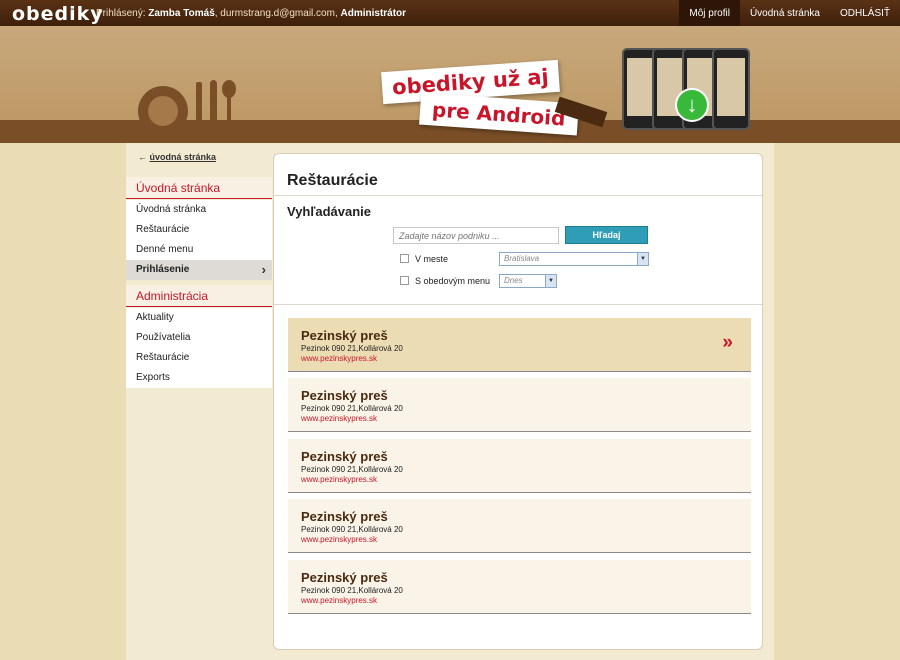  What do you see at coordinates (199, 318) in the screenshot?
I see `sidebar-item-news: Aktuality` at bounding box center [199, 318].